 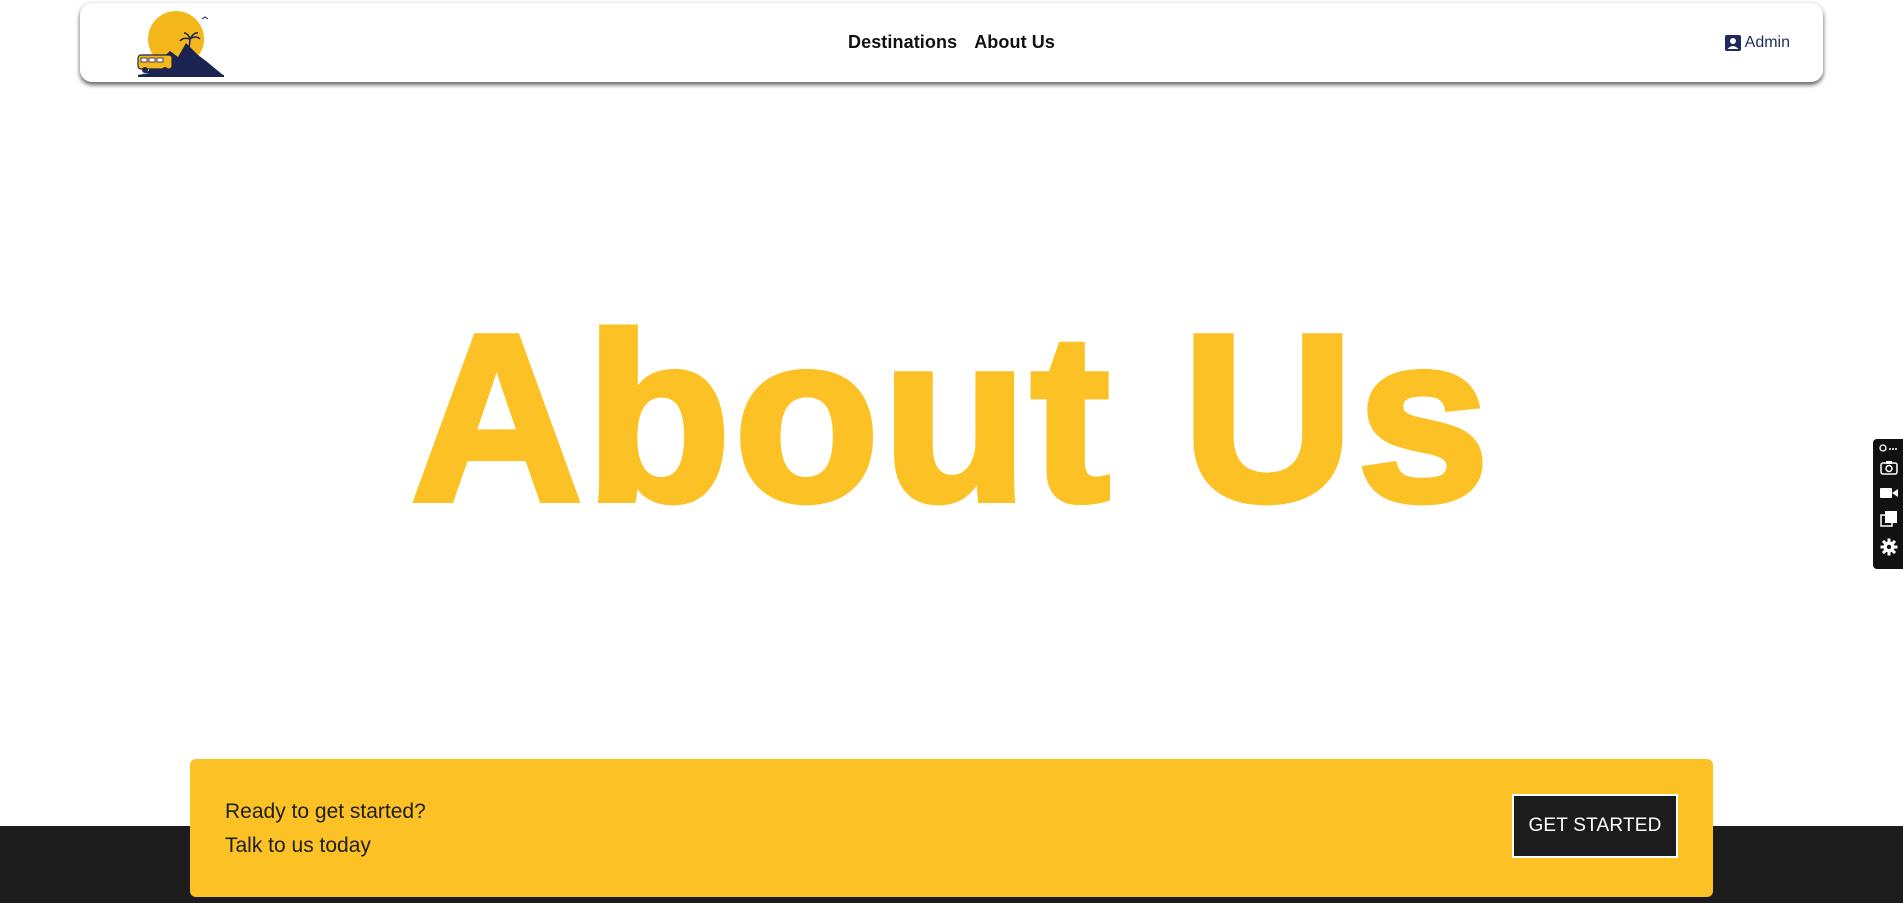 What do you see at coordinates (902, 42) in the screenshot?
I see `nav-link-destinations: Destinations` at bounding box center [902, 42].